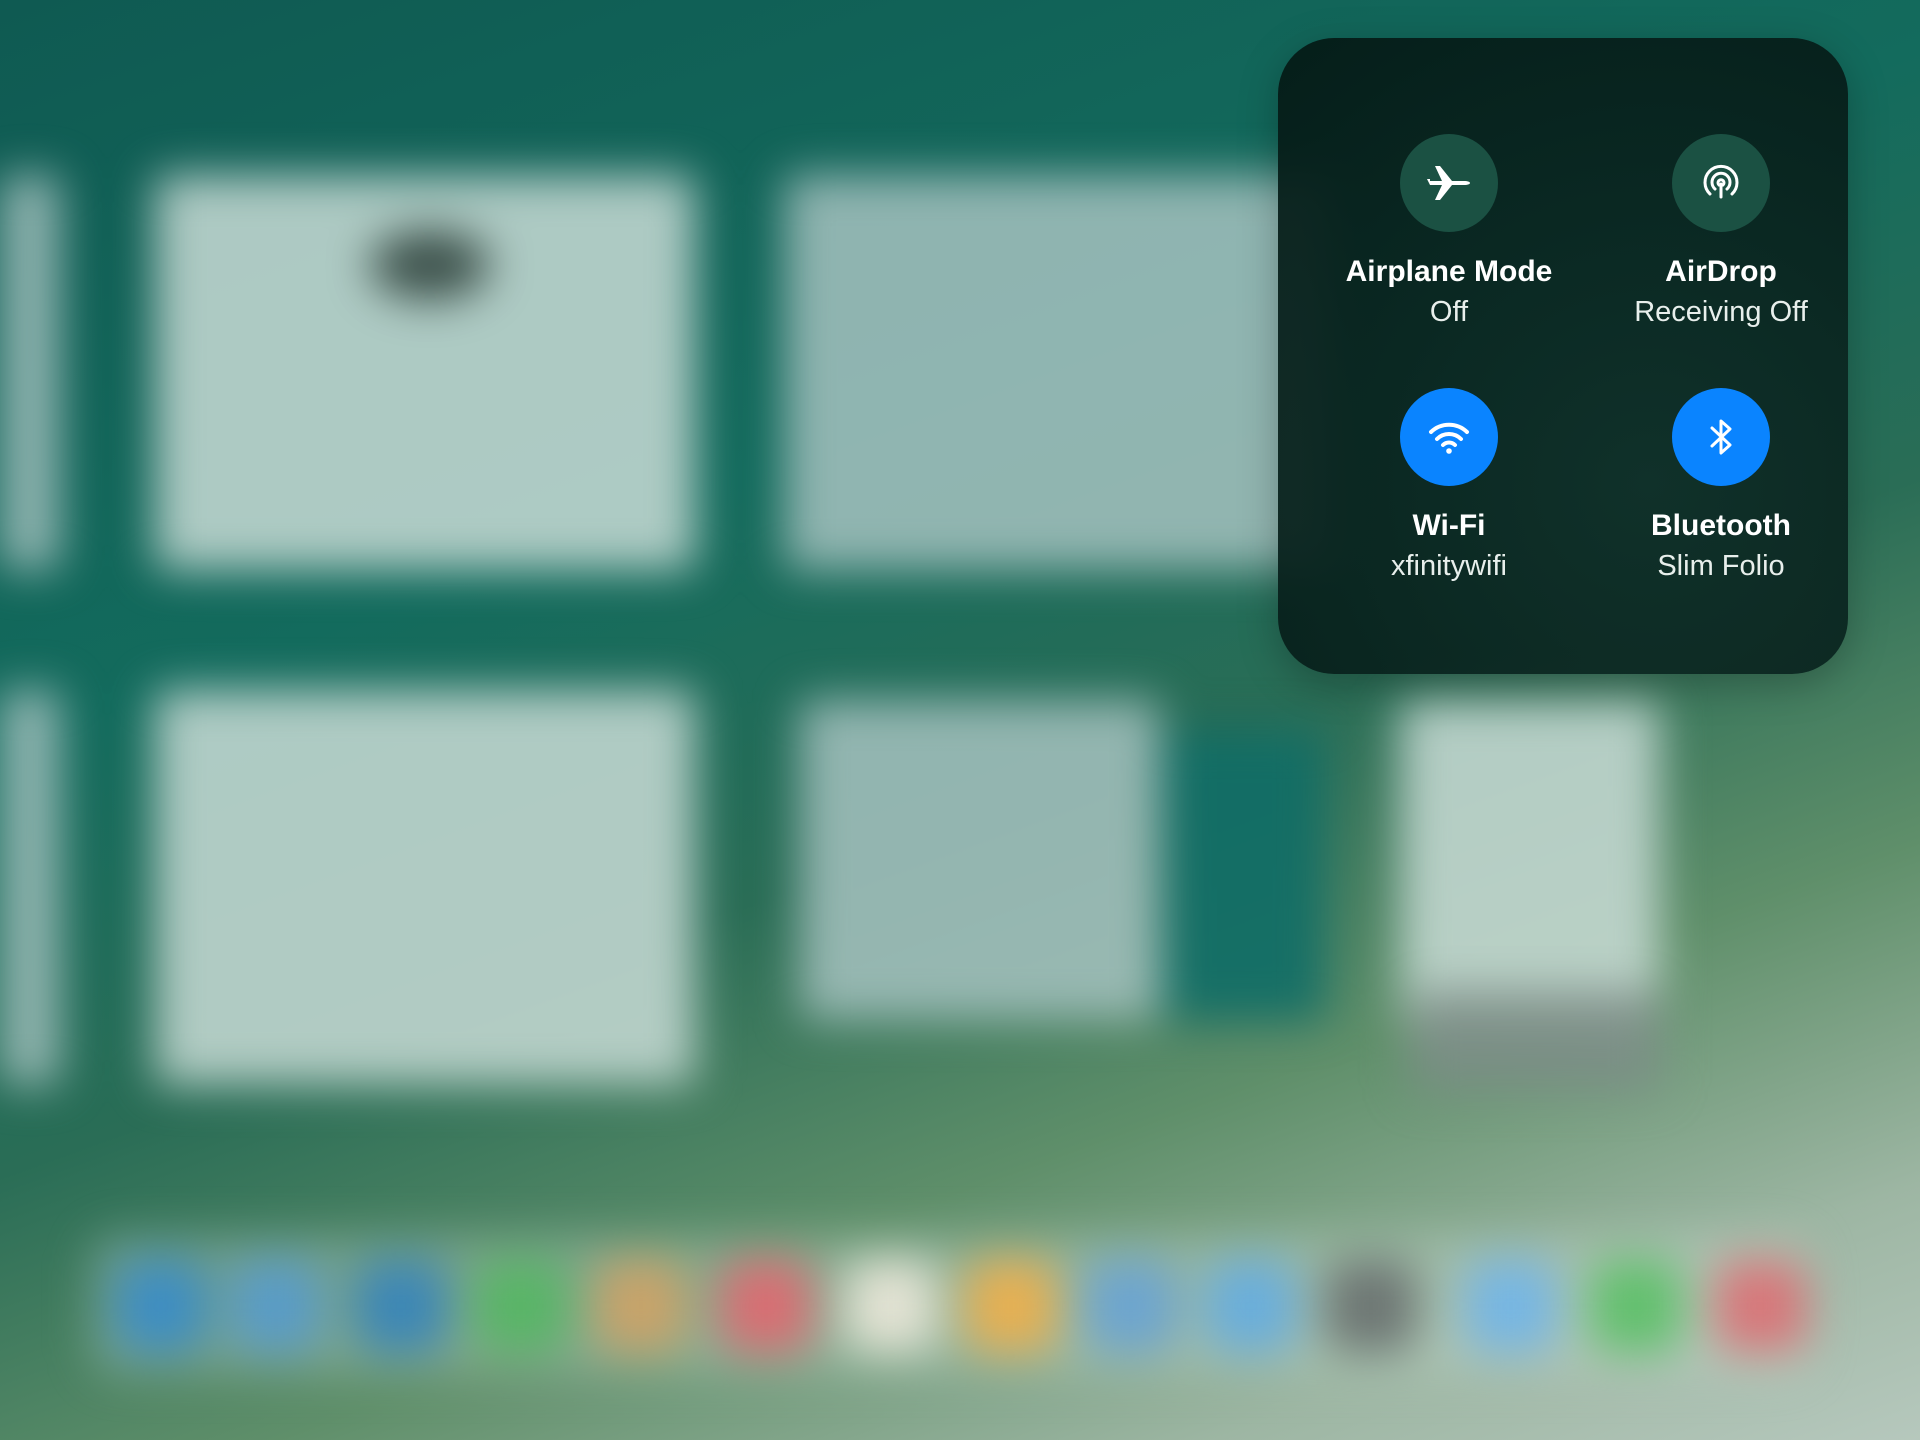  I want to click on bluetooth-device-name: Slim Folio, so click(1721, 566).